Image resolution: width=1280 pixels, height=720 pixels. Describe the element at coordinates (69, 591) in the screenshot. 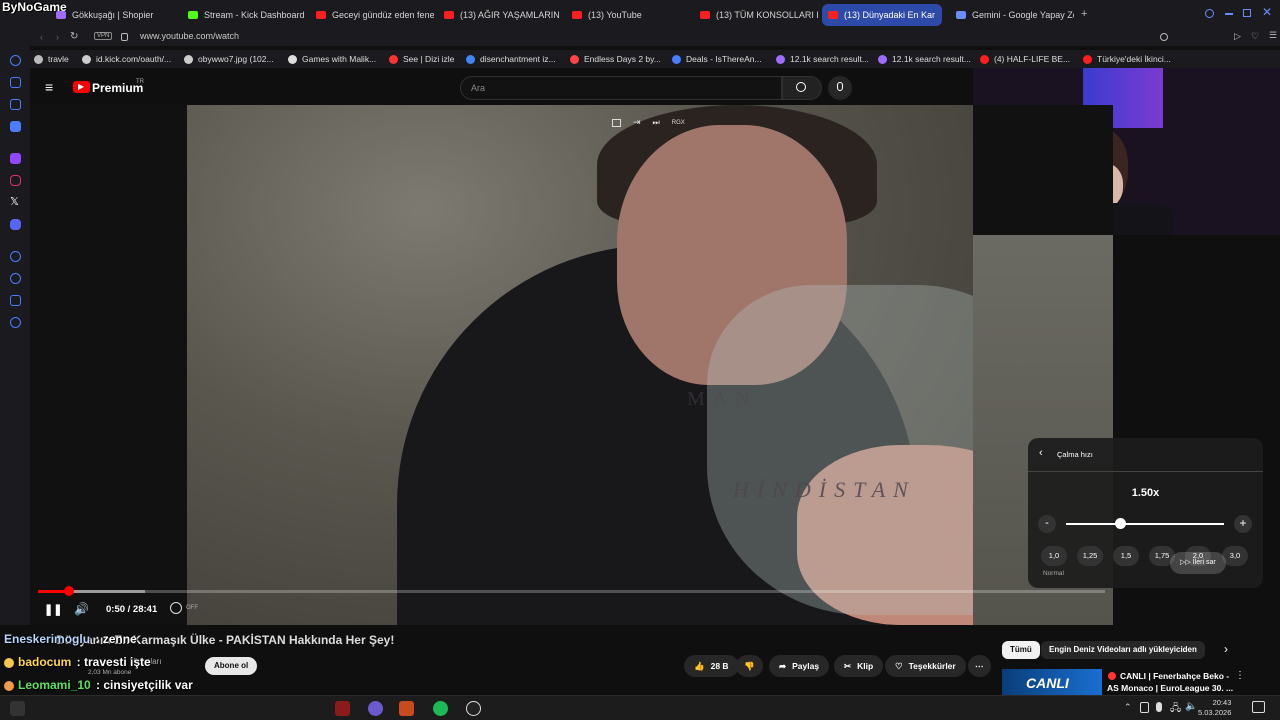

I see `progress-scrubber` at that location.